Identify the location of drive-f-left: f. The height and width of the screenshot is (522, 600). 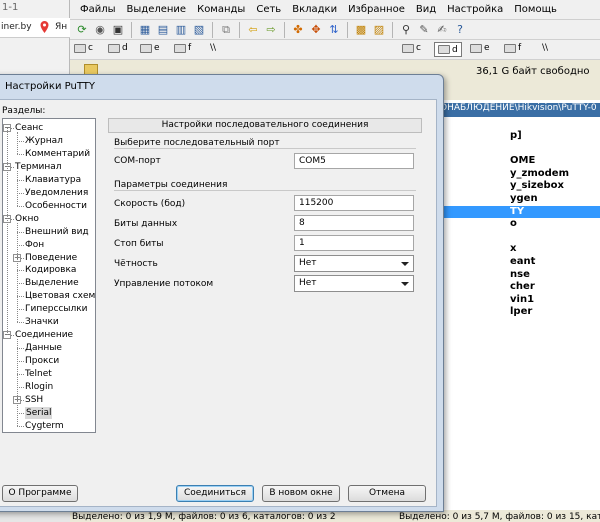
(182, 48).